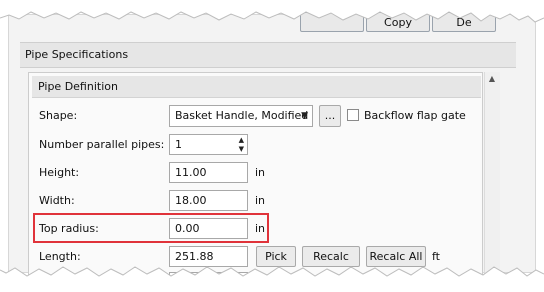 The width and height of the screenshot is (544, 292). I want to click on height-label: Height:, so click(59, 172).